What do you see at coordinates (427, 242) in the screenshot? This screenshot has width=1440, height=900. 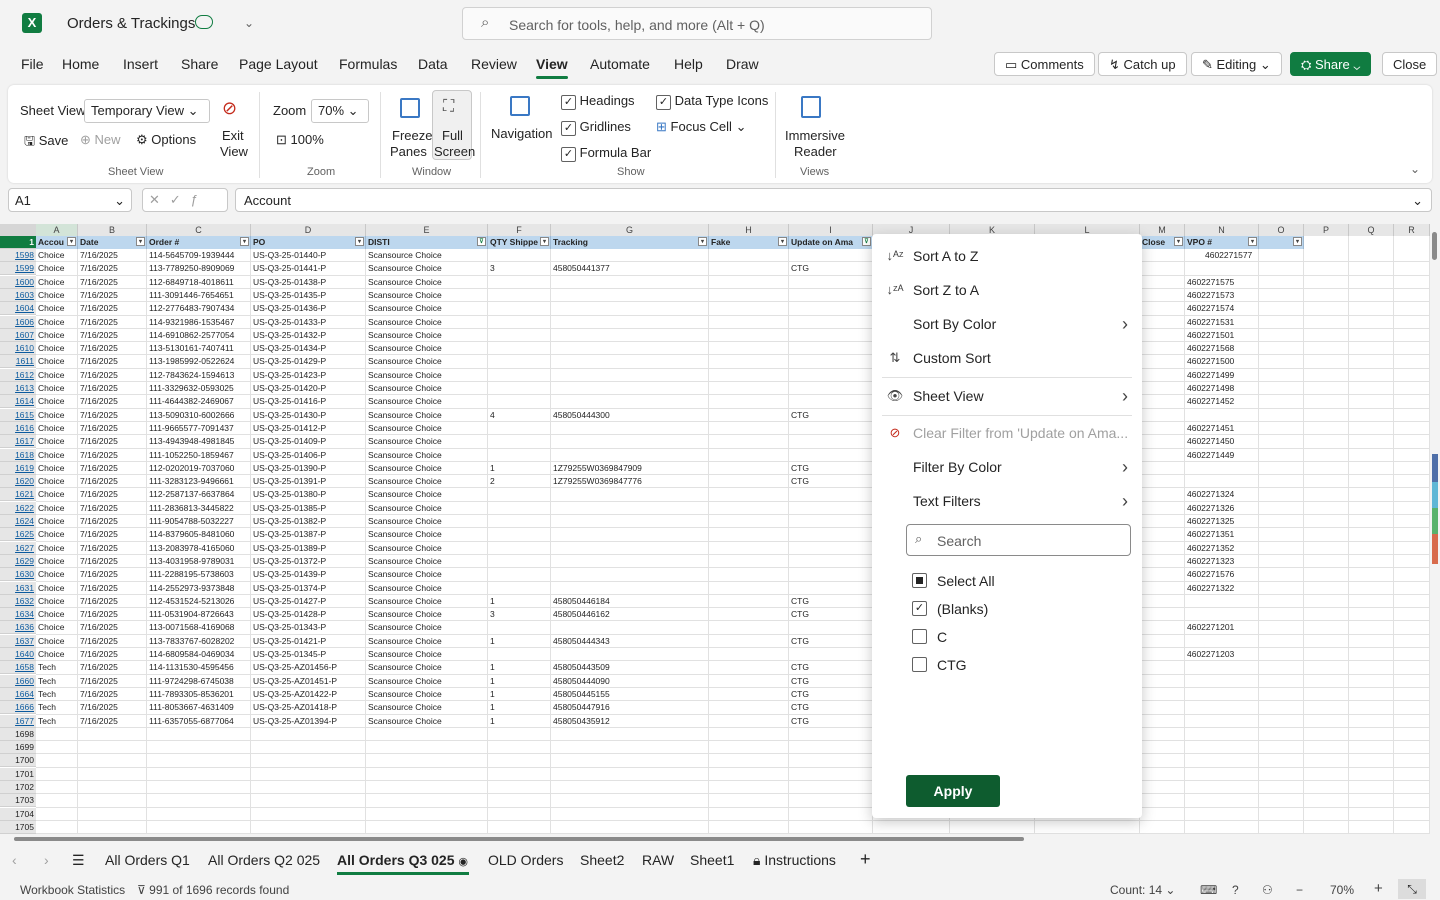 I see `header-cell-e: DISTI ⊽` at bounding box center [427, 242].